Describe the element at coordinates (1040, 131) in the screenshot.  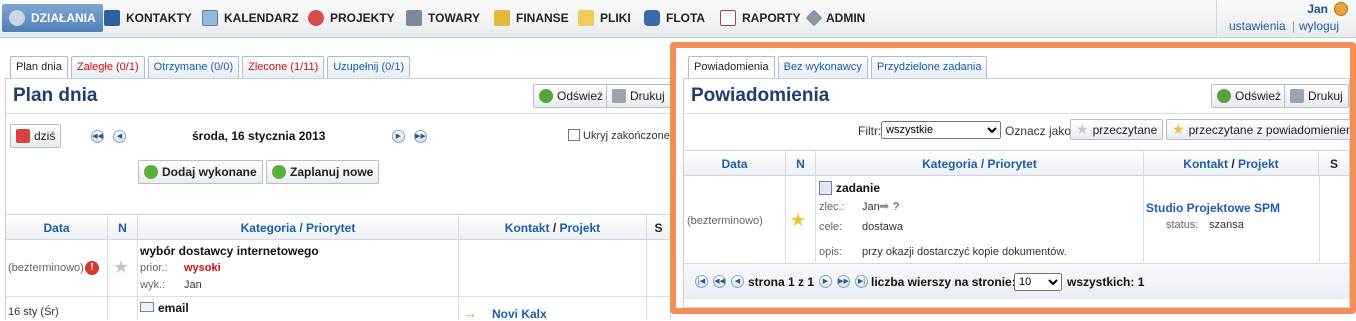
I see `mark-label: Oznacz jako:` at that location.